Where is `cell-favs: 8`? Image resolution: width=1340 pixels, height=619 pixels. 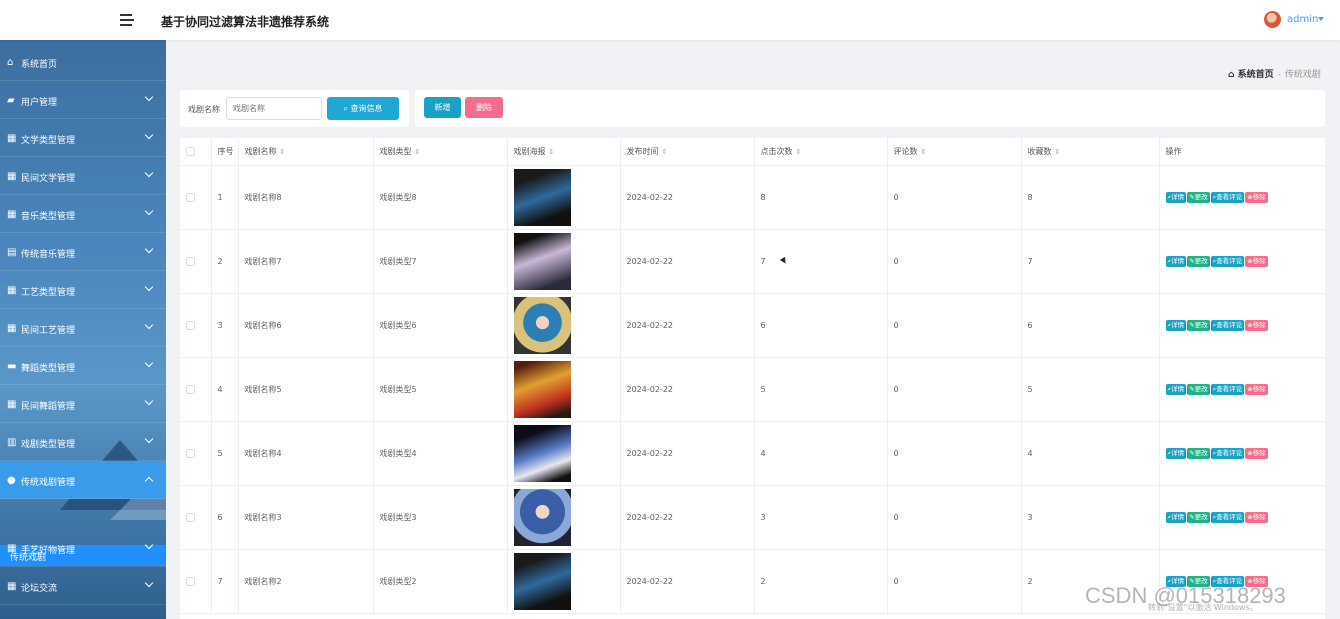
cell-favs: 8 is located at coordinates (1090, 197).